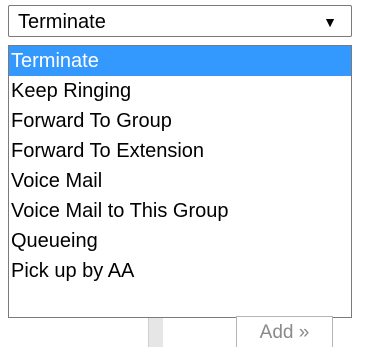  Describe the element at coordinates (180, 121) in the screenshot. I see `option-forward-to-group: Forward To Group` at that location.